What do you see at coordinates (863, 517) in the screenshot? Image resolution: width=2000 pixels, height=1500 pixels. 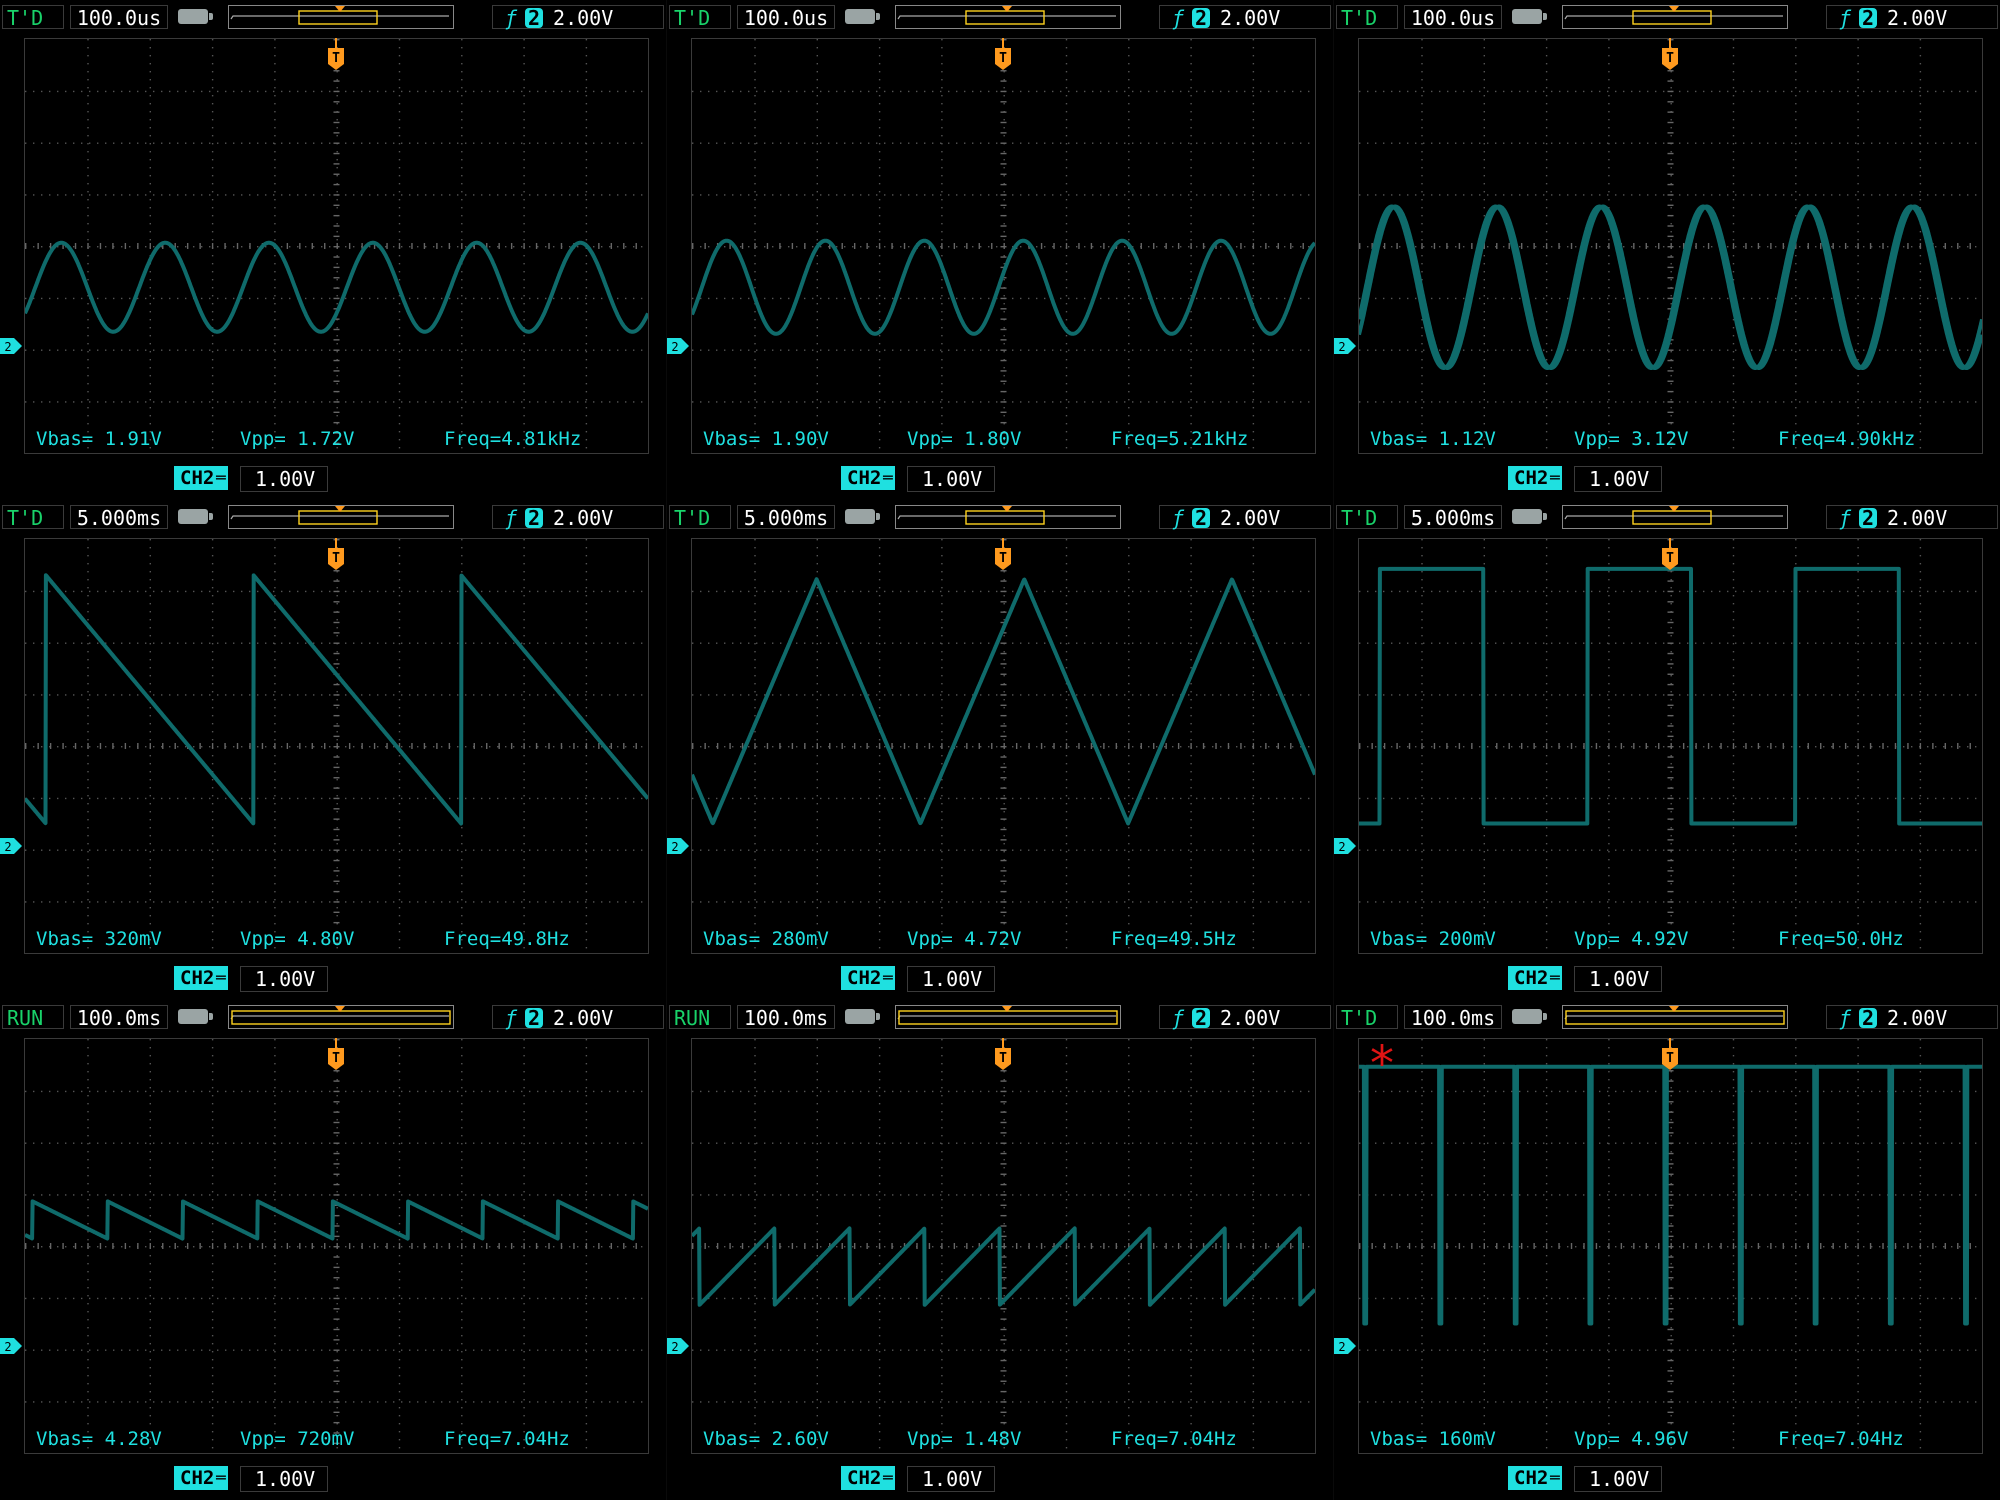 I see `battery-icon` at bounding box center [863, 517].